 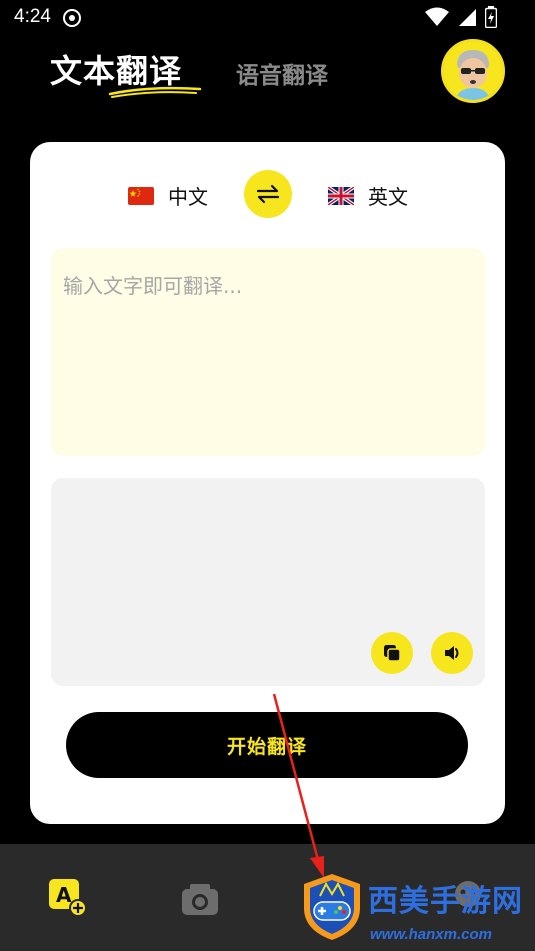 What do you see at coordinates (188, 197) in the screenshot?
I see `source-language-label: 中文` at bounding box center [188, 197].